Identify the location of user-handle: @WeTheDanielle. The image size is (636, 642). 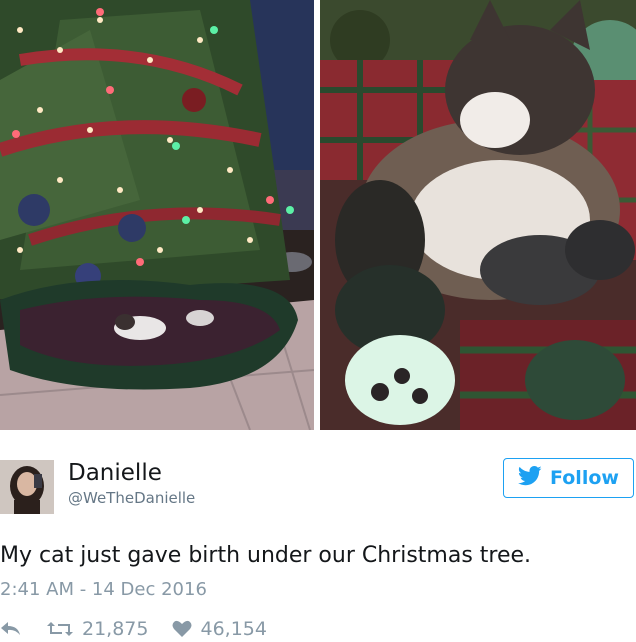
(131, 498).